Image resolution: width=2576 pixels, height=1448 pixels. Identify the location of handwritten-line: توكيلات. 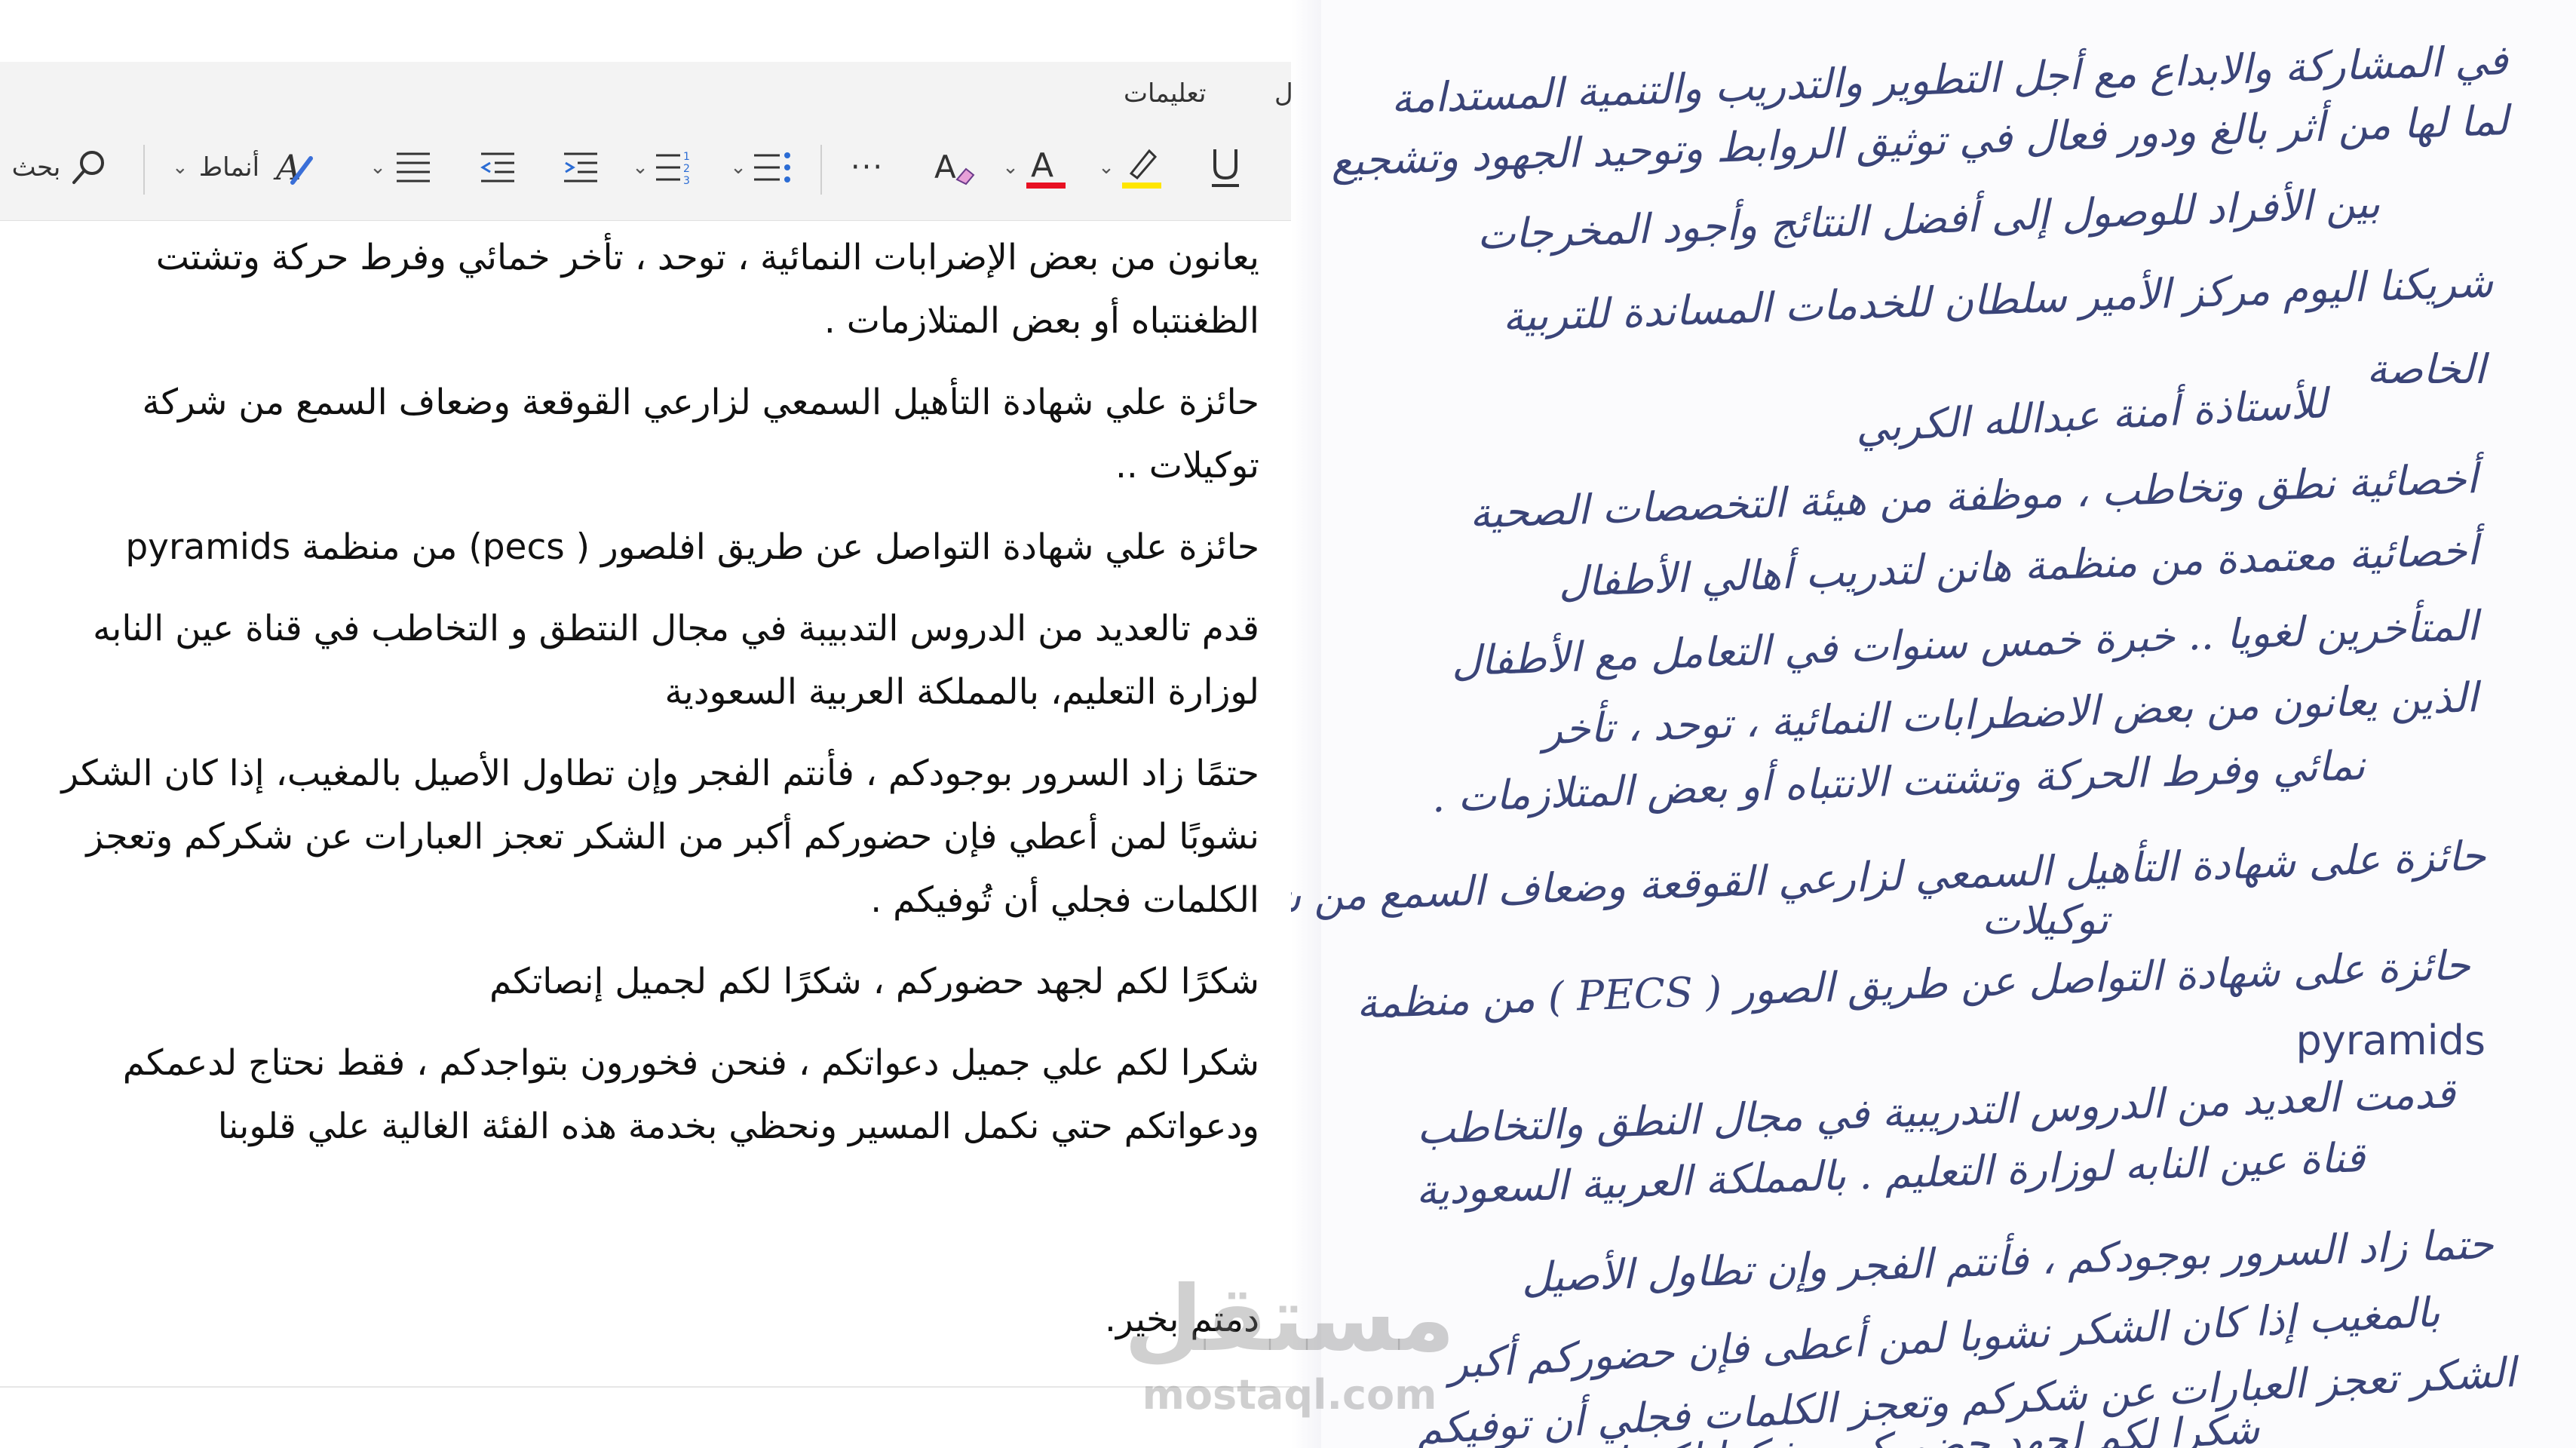
(2045, 919).